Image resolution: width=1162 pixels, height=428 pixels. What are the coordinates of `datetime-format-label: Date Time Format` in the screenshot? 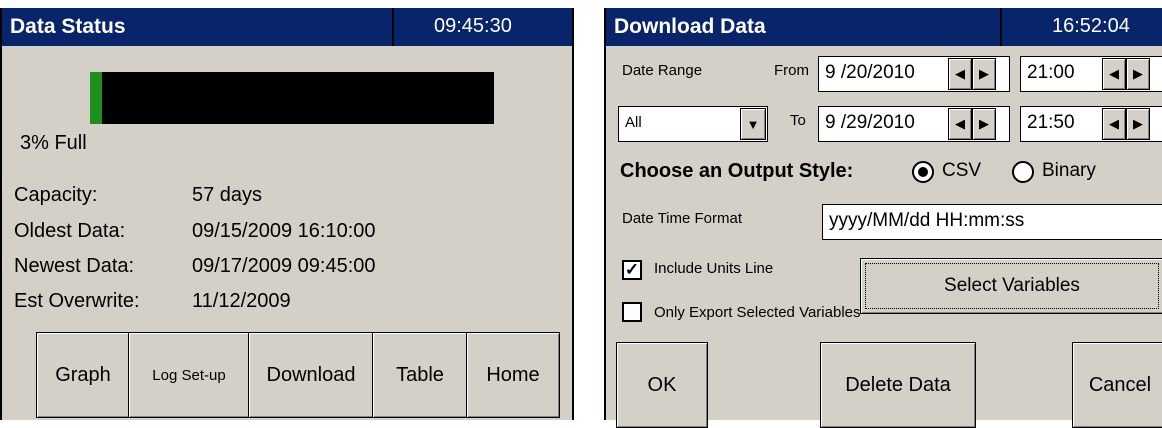 It's located at (682, 218).